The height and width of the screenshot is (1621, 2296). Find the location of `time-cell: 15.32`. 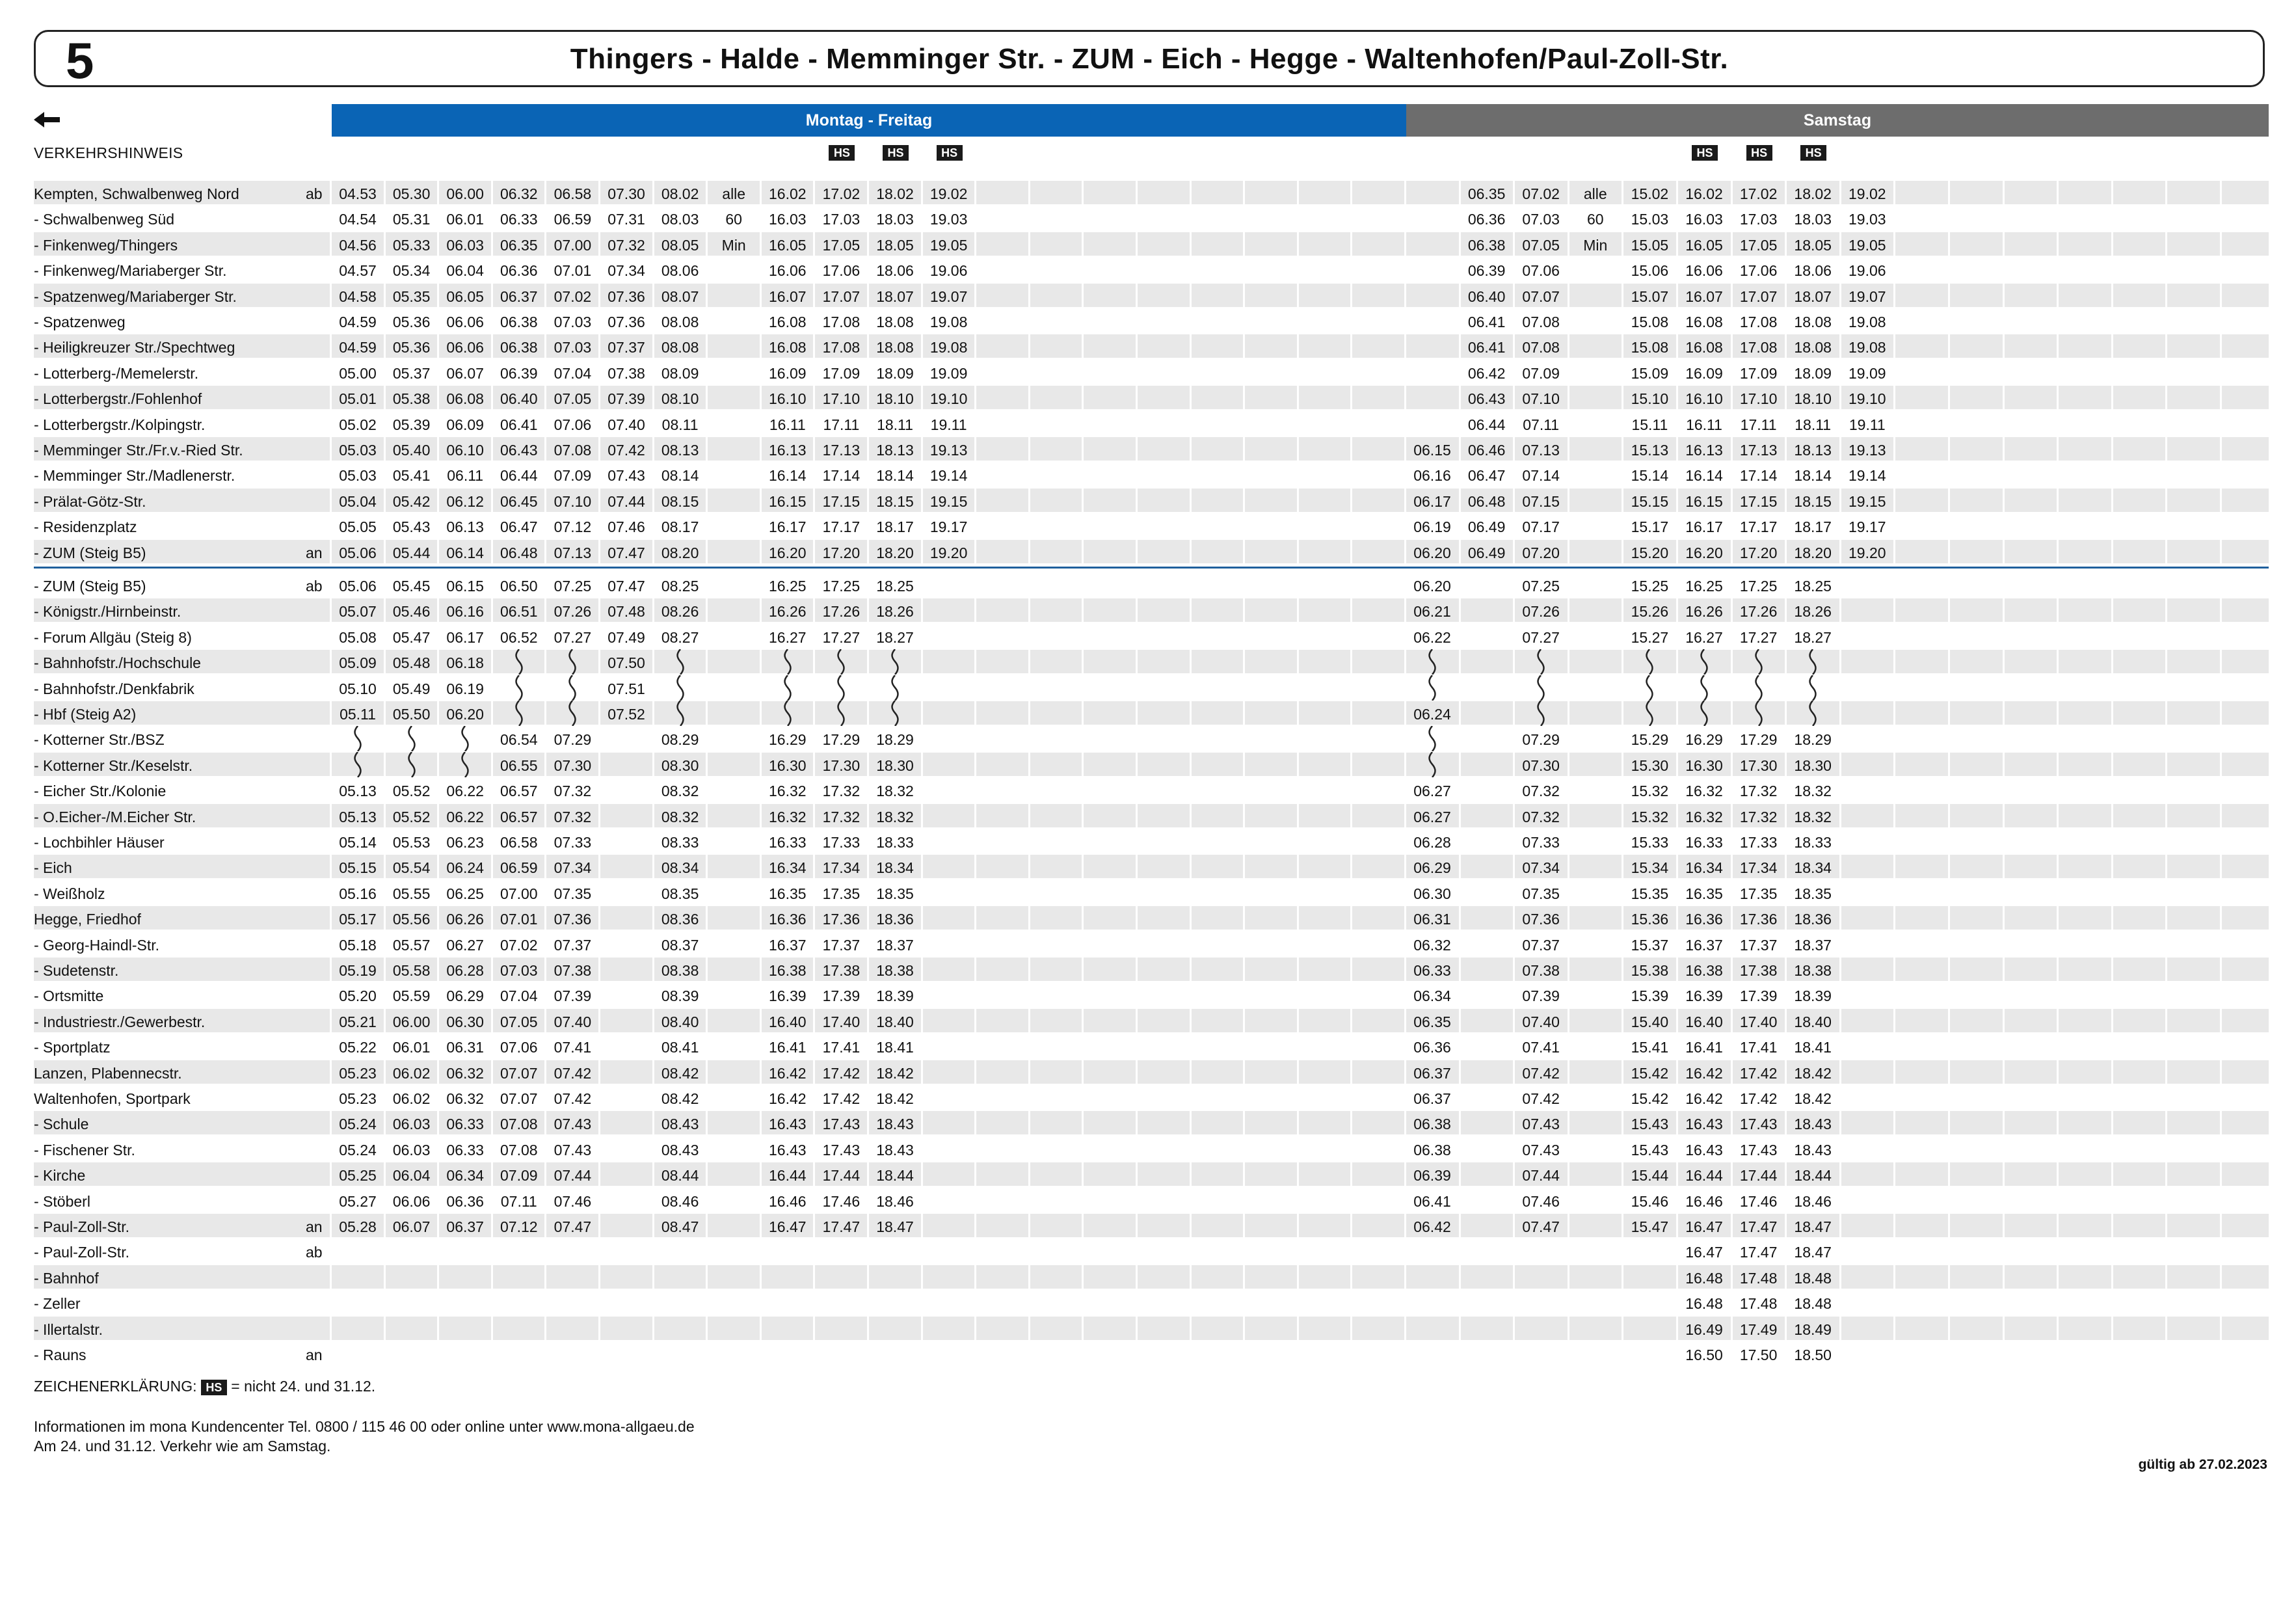

time-cell: 15.32 is located at coordinates (1650, 816).